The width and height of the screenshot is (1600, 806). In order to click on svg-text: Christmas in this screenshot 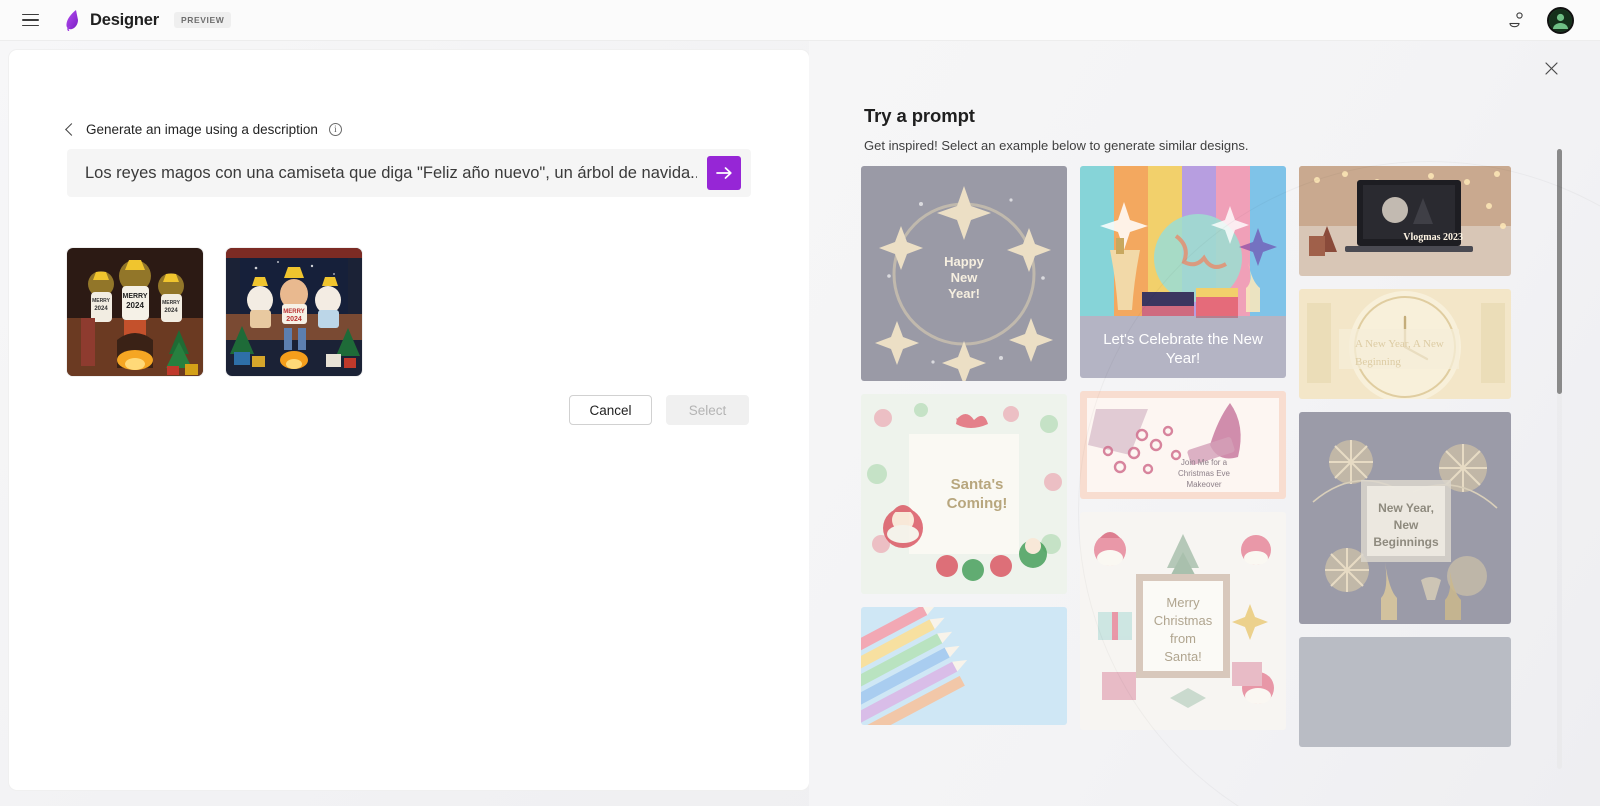, I will do `click(1183, 620)`.